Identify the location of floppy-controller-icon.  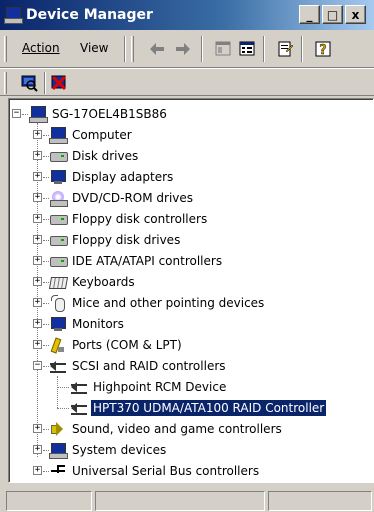
(58, 219).